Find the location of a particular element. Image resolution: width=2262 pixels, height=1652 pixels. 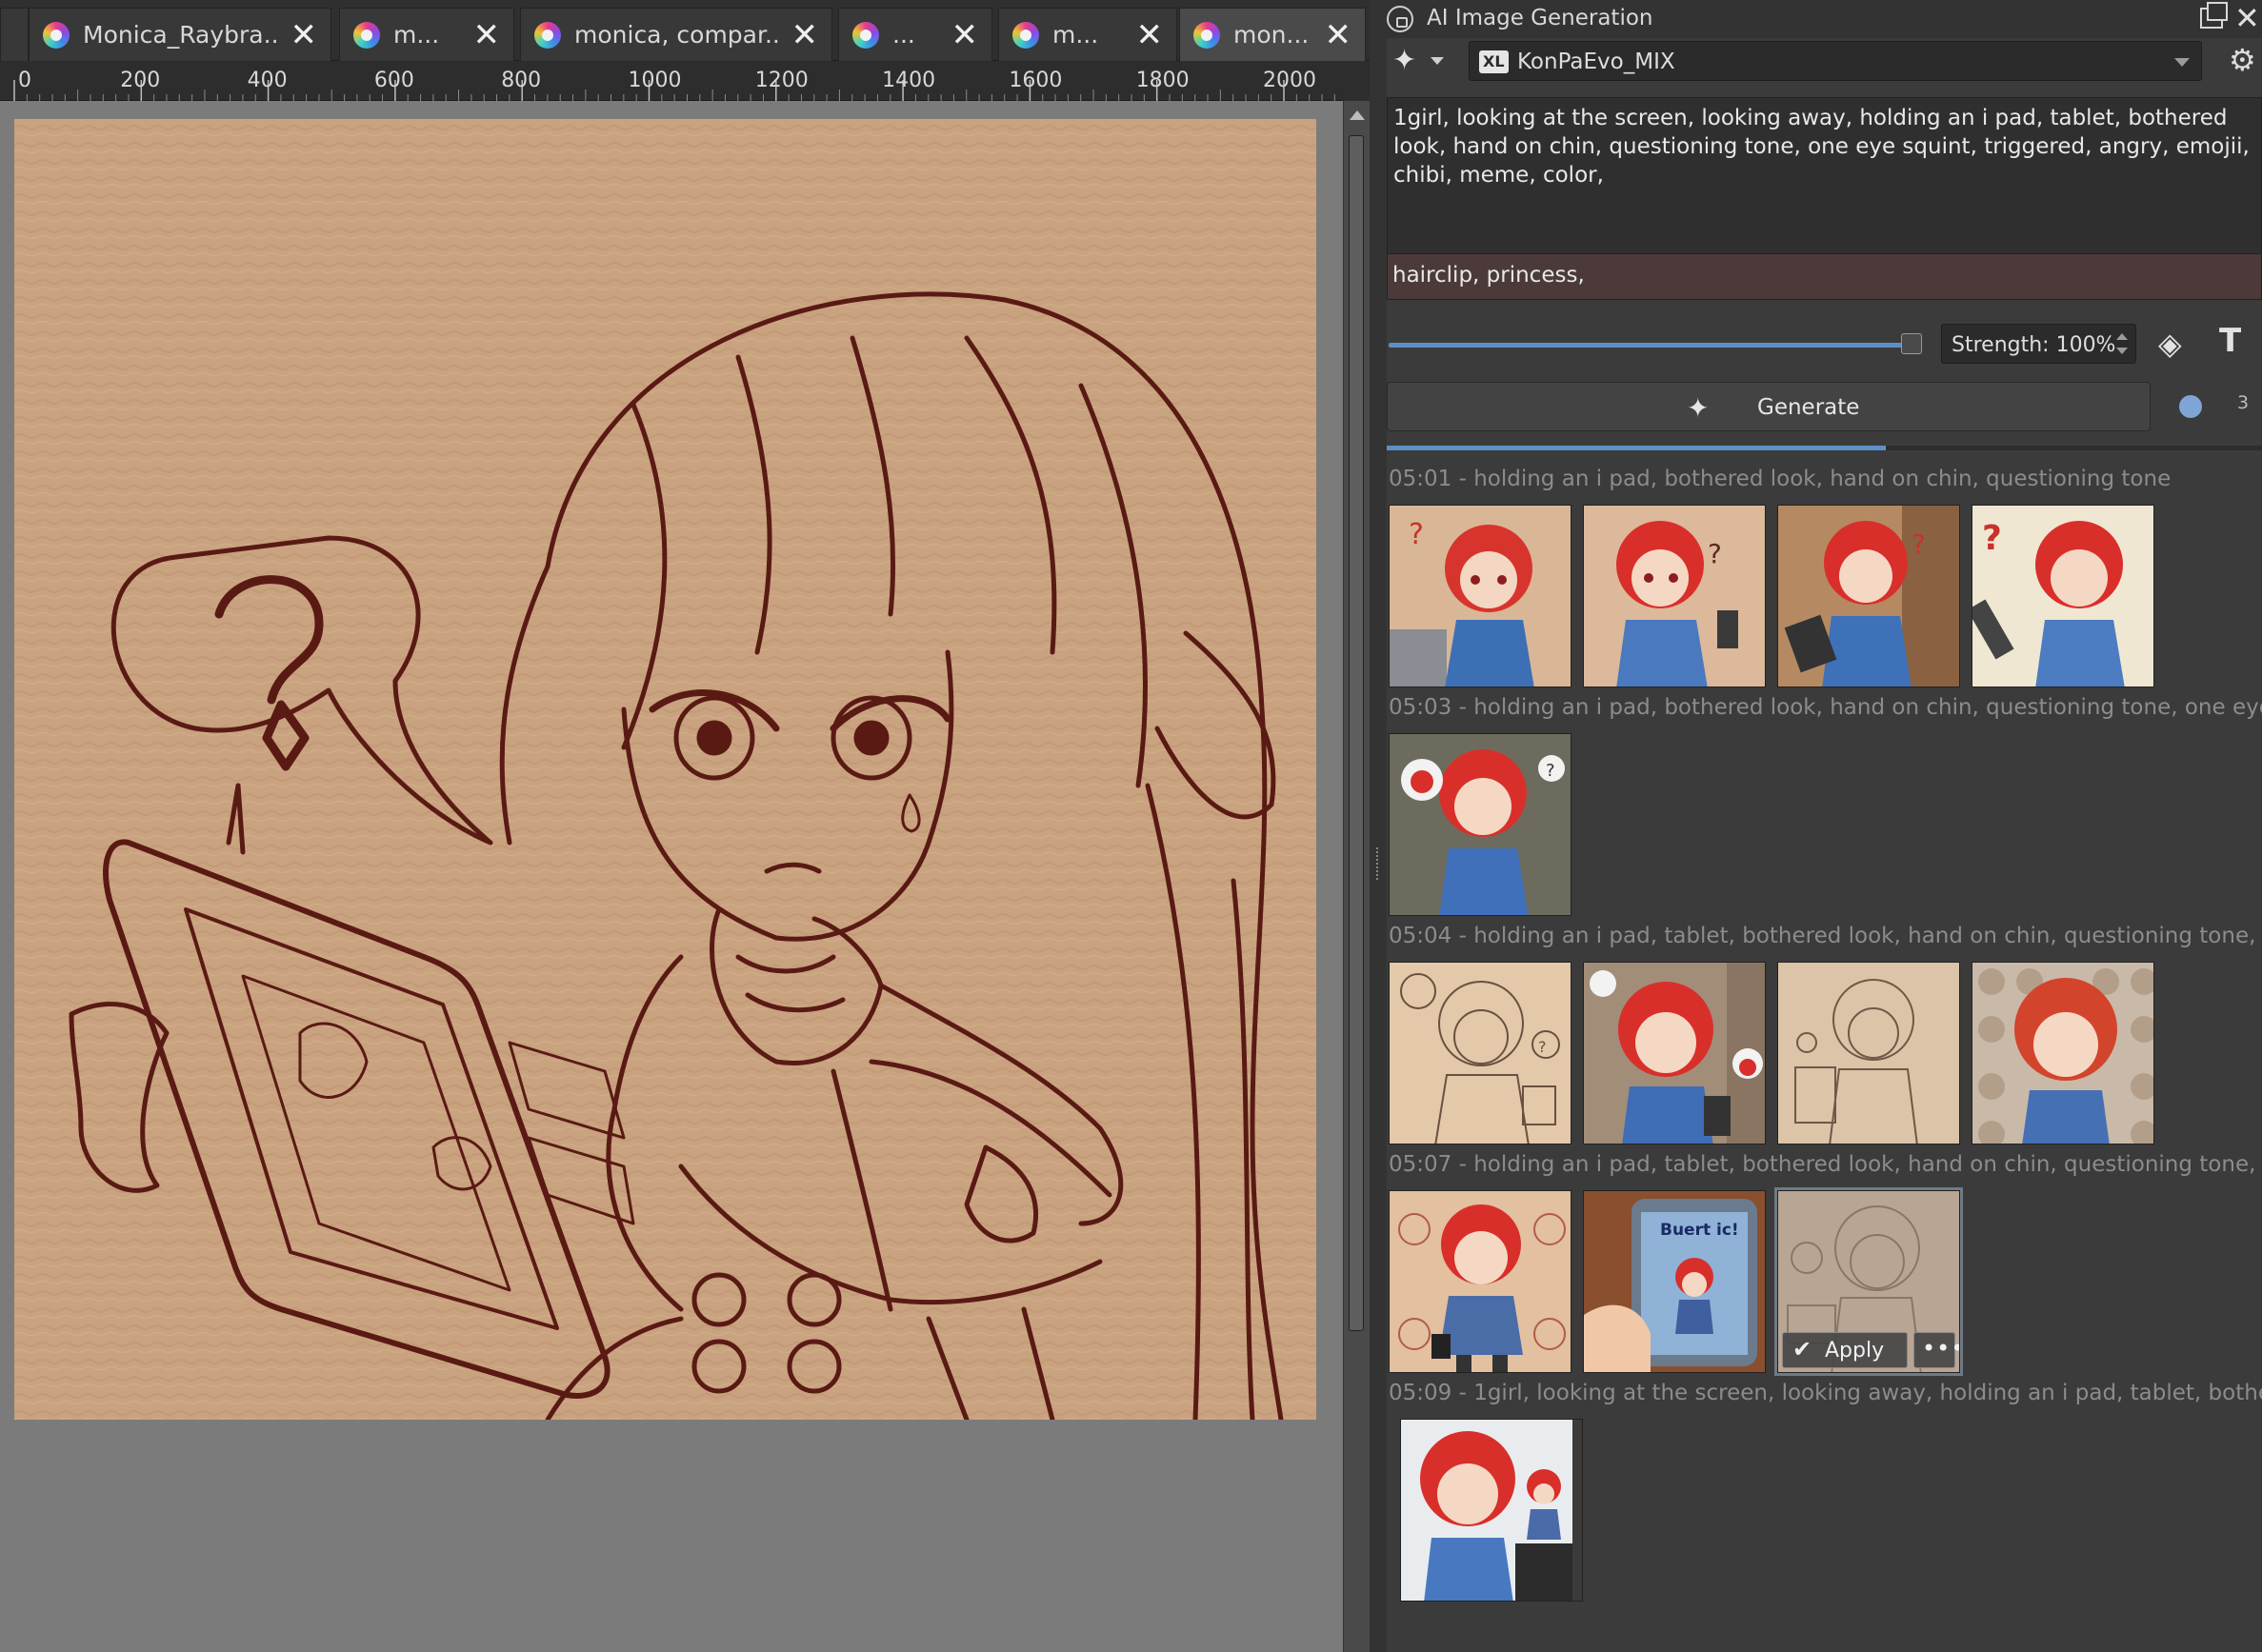

vertical-scrollbar is located at coordinates (1356, 876).